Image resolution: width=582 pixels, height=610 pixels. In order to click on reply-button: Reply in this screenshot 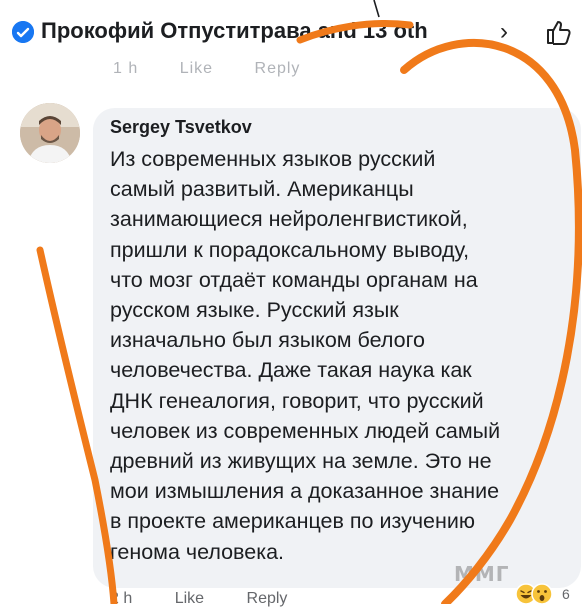, I will do `click(267, 598)`.